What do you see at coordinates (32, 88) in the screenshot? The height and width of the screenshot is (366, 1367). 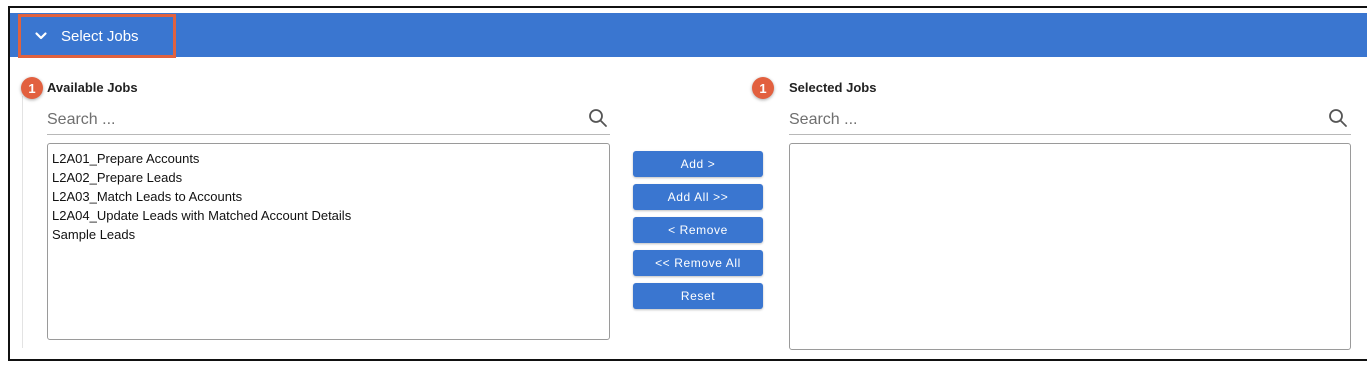 I see `step-marker-available: 1` at bounding box center [32, 88].